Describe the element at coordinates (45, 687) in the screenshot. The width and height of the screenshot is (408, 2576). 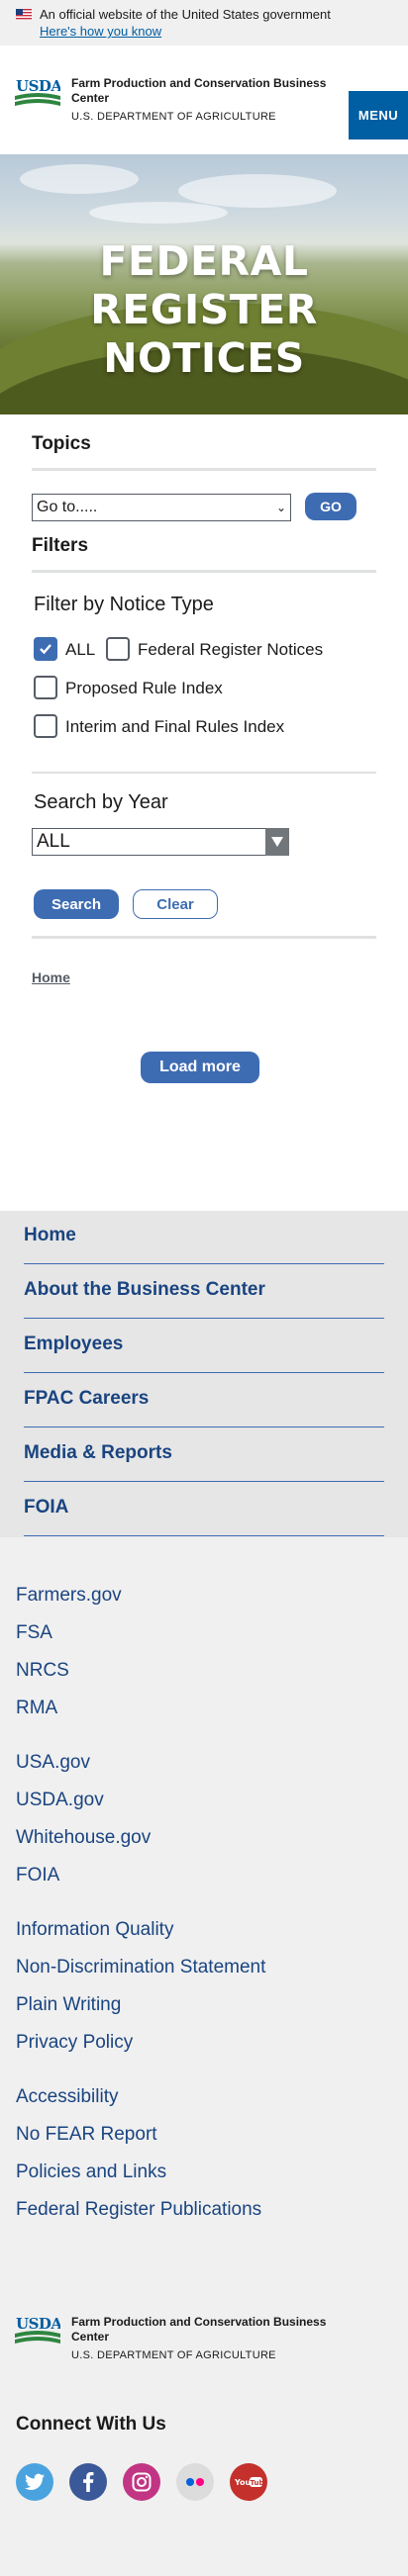
I see `checkbox-proposed-rule-index` at that location.